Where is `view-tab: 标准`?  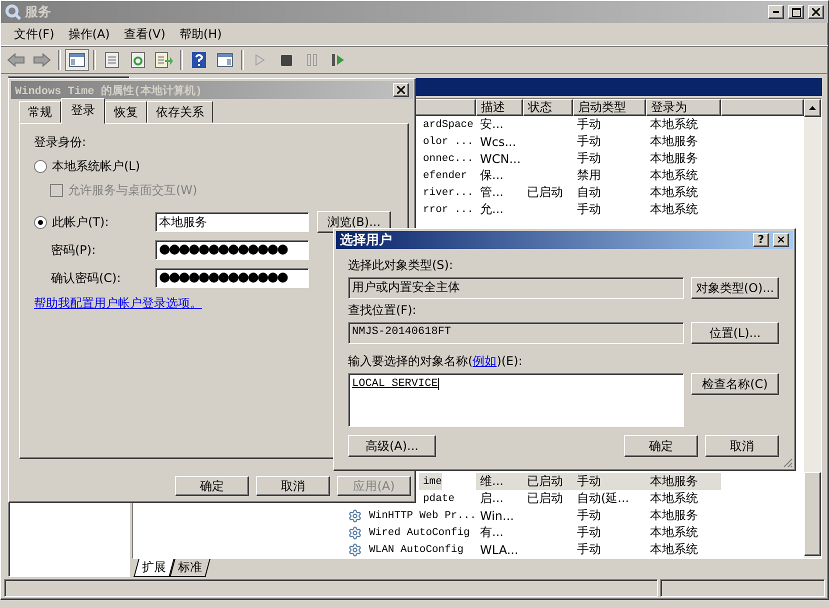
view-tab: 标准 is located at coordinates (190, 568).